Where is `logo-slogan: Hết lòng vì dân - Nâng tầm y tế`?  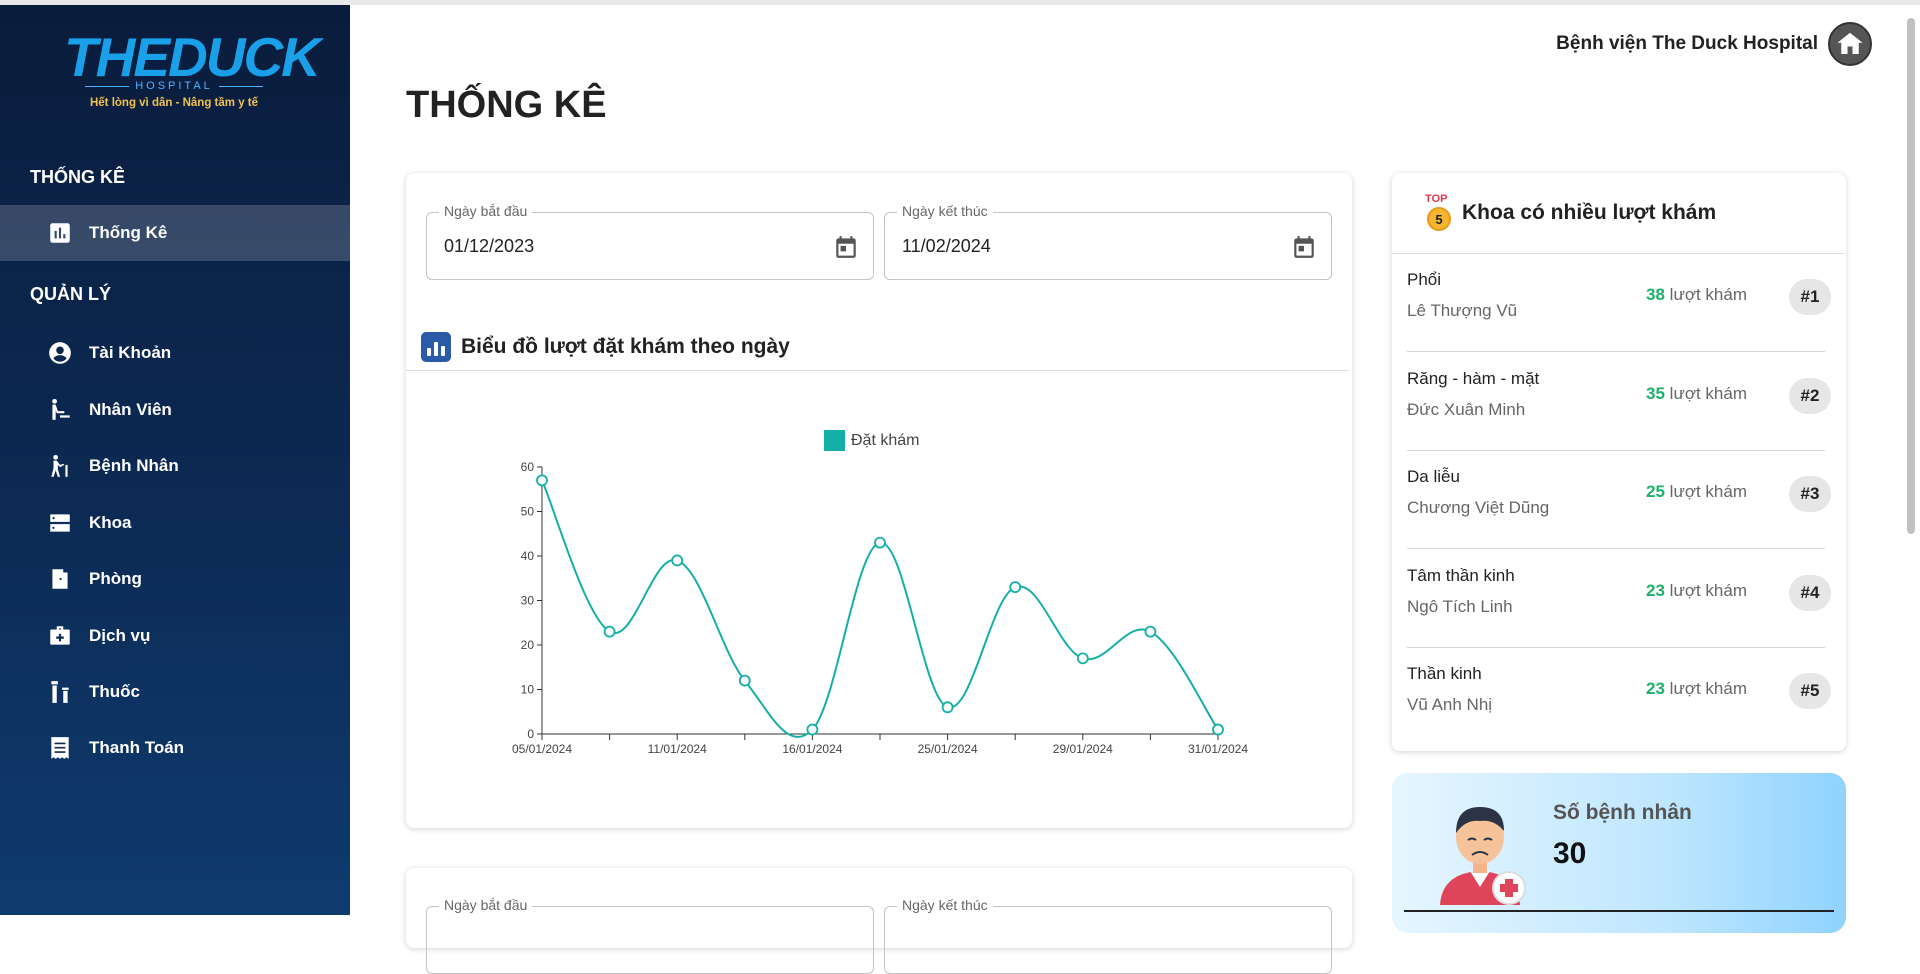
logo-slogan: Hết lòng vì dân - Nâng tầm y tế is located at coordinates (174, 103).